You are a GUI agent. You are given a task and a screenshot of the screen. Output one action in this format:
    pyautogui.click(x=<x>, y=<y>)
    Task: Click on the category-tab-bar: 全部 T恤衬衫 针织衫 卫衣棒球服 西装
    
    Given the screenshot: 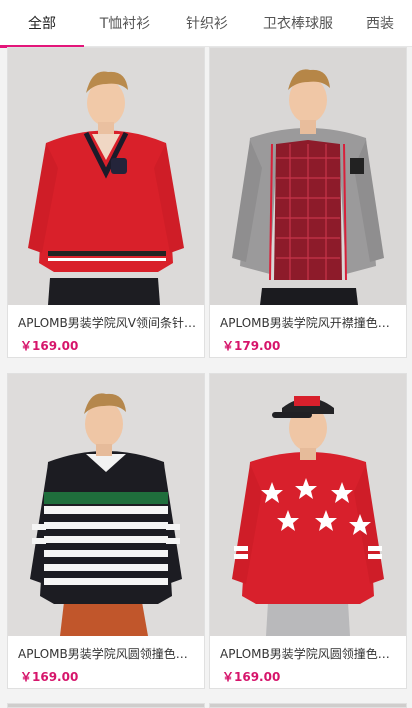 What is the action you would take?
    pyautogui.click(x=206, y=24)
    